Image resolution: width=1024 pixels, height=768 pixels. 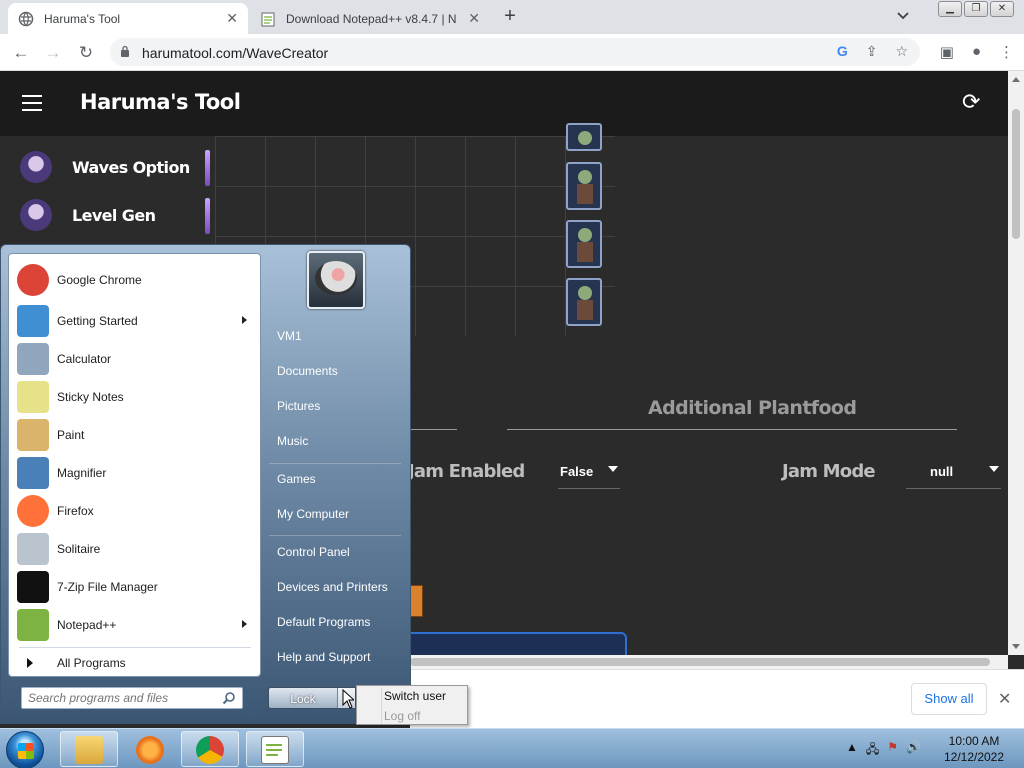 What do you see at coordinates (901, 51) in the screenshot?
I see `bookmark-star-icon: ☆` at bounding box center [901, 51].